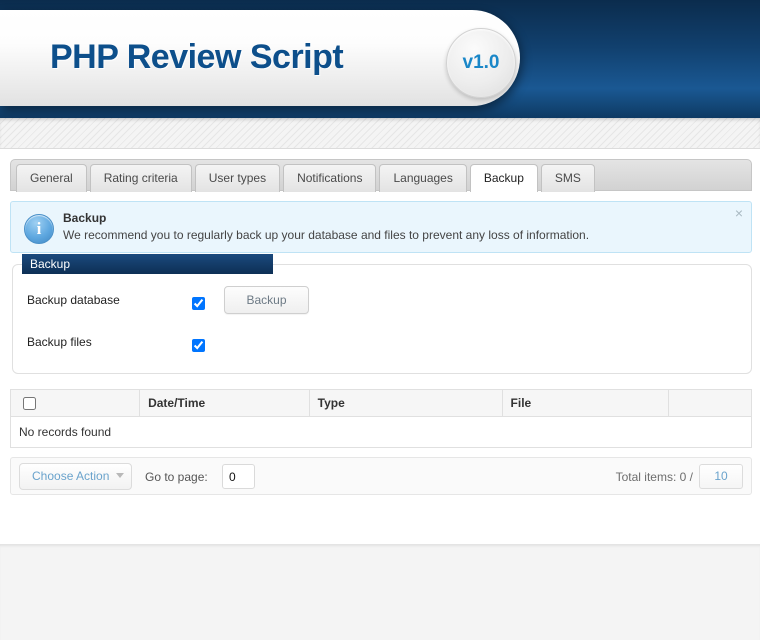  I want to click on table-header-row: Date/Time Type File, so click(381, 403).